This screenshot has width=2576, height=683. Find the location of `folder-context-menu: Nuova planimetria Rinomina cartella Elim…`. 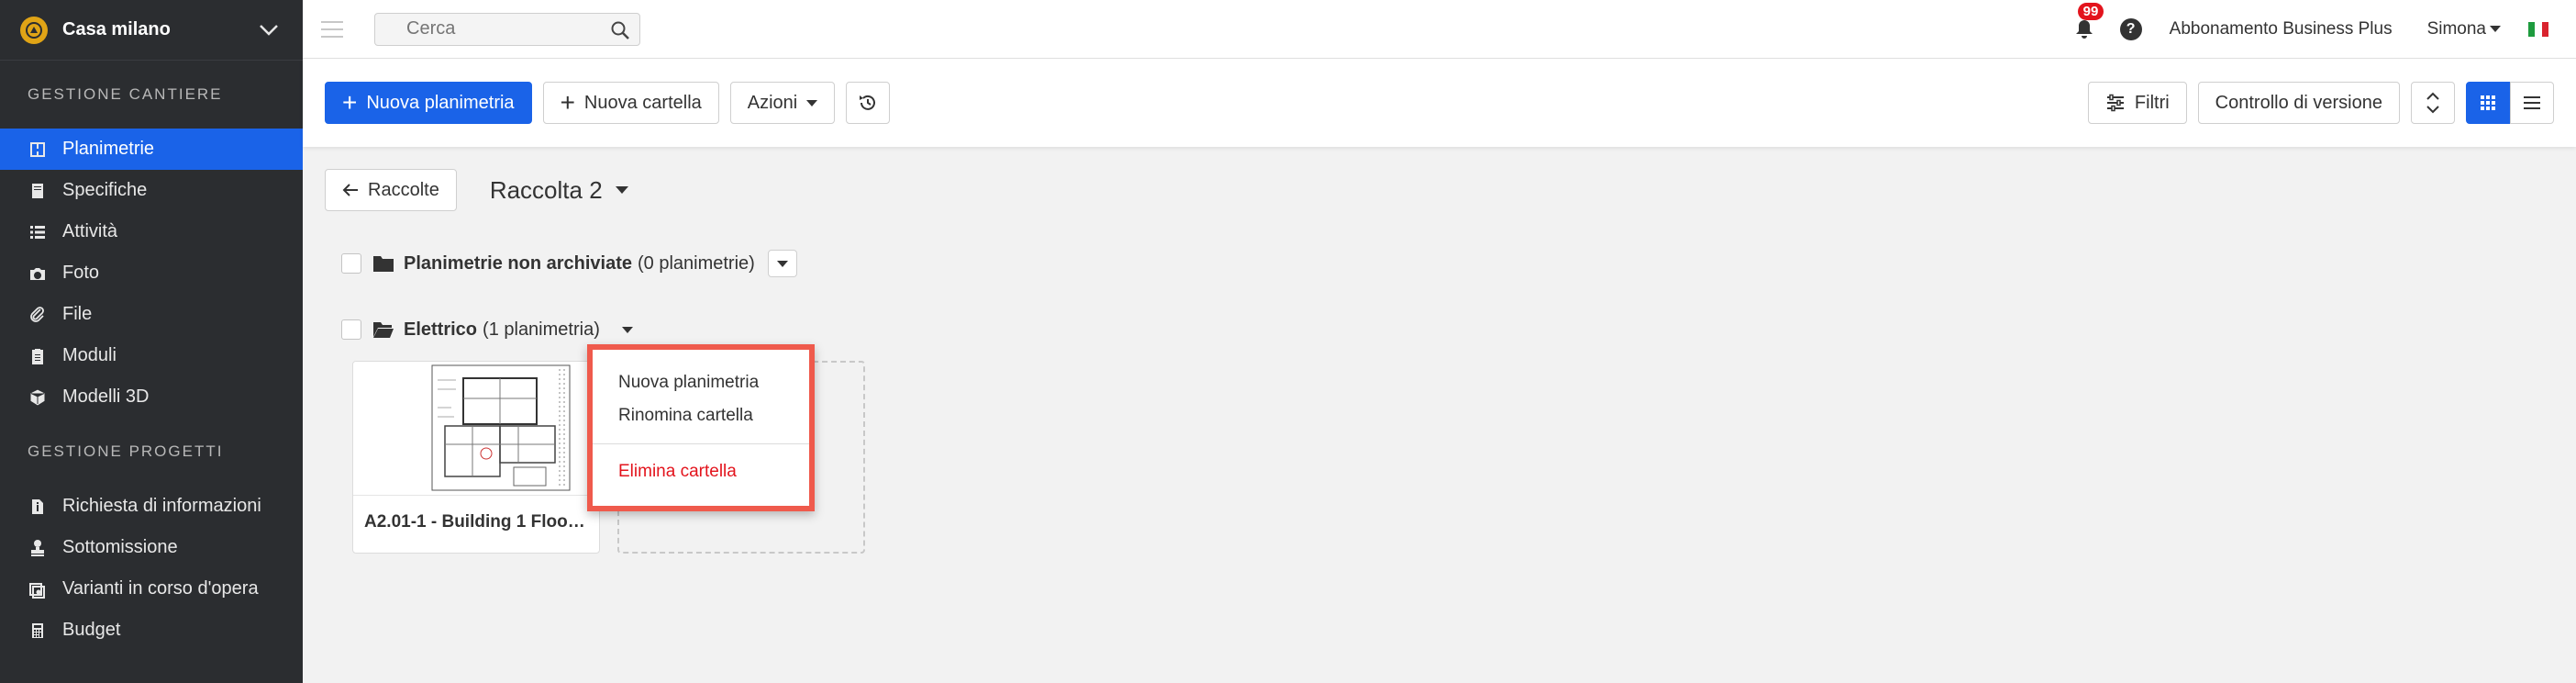

folder-context-menu: Nuova planimetria Rinomina cartella Elim… is located at coordinates (701, 427).